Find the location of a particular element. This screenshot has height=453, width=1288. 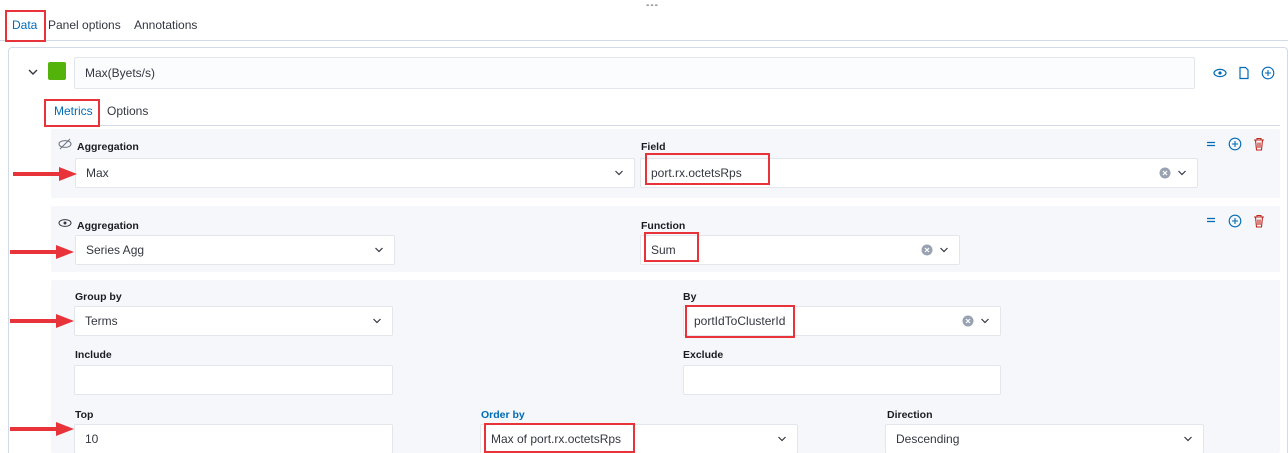

by-label: By is located at coordinates (690, 297).